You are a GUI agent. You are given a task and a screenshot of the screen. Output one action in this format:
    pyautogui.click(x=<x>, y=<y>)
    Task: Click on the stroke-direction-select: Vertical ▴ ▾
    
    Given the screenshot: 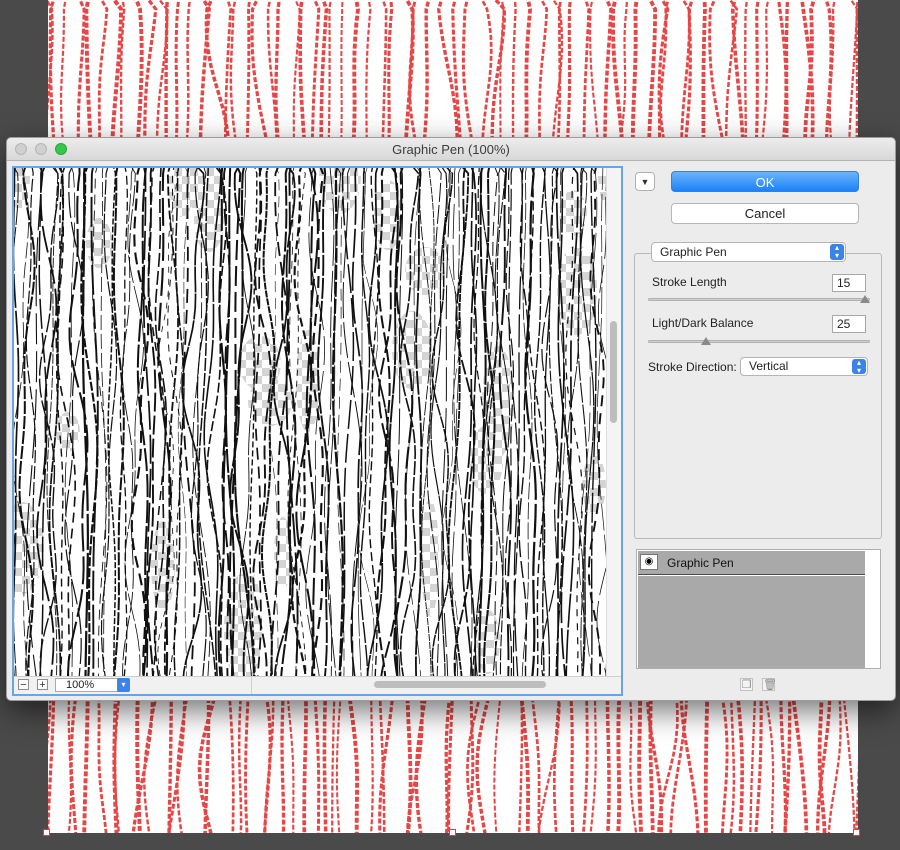 What is the action you would take?
    pyautogui.click(x=804, y=366)
    